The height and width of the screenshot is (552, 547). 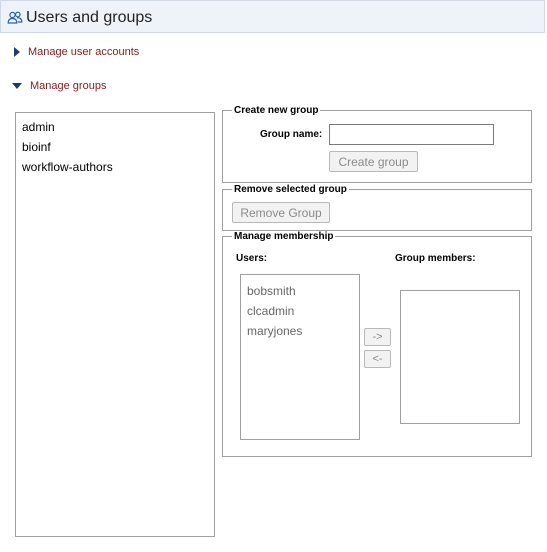 I want to click on create-group-legend: Create new group, so click(x=276, y=110).